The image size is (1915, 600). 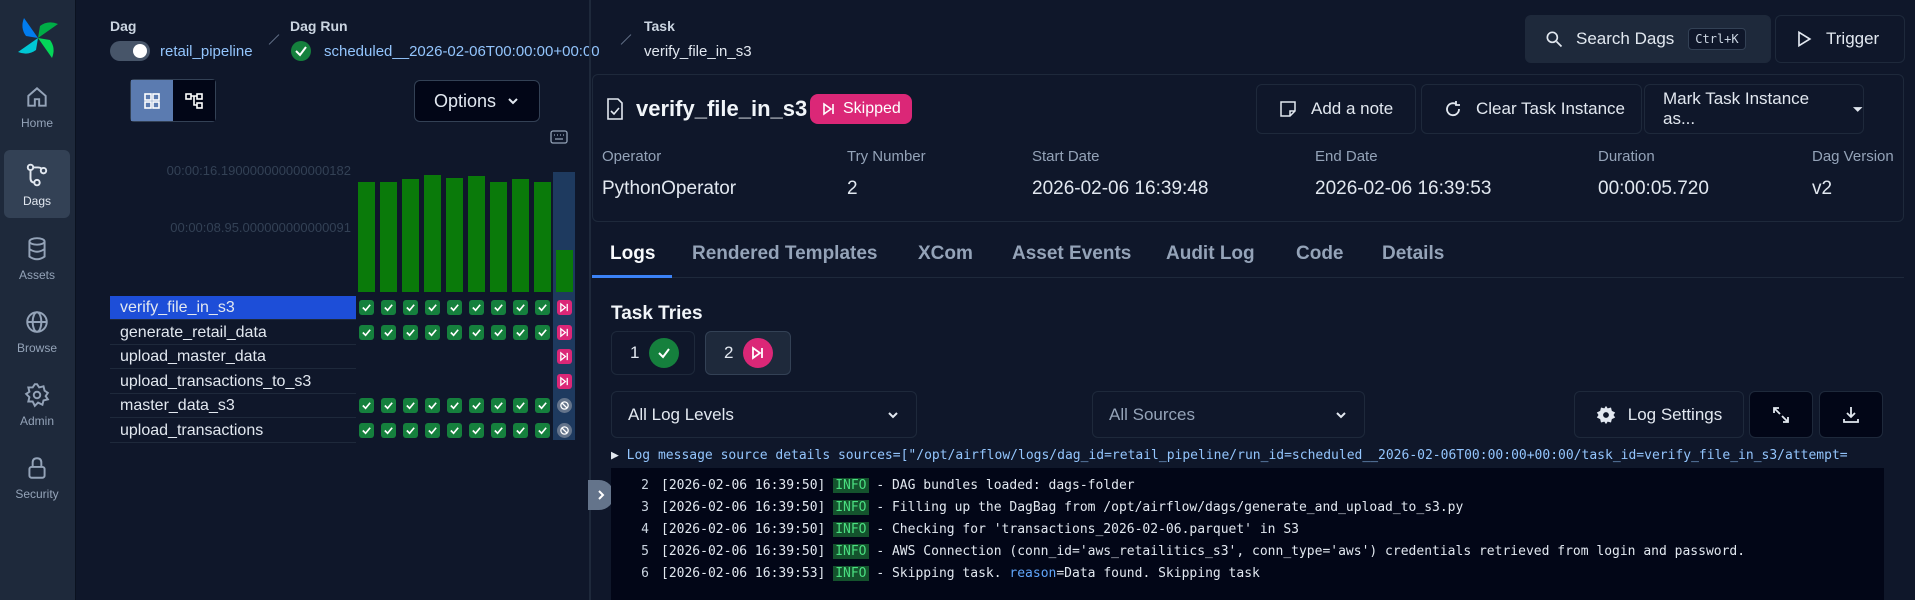 I want to click on note-icon, so click(x=1288, y=109).